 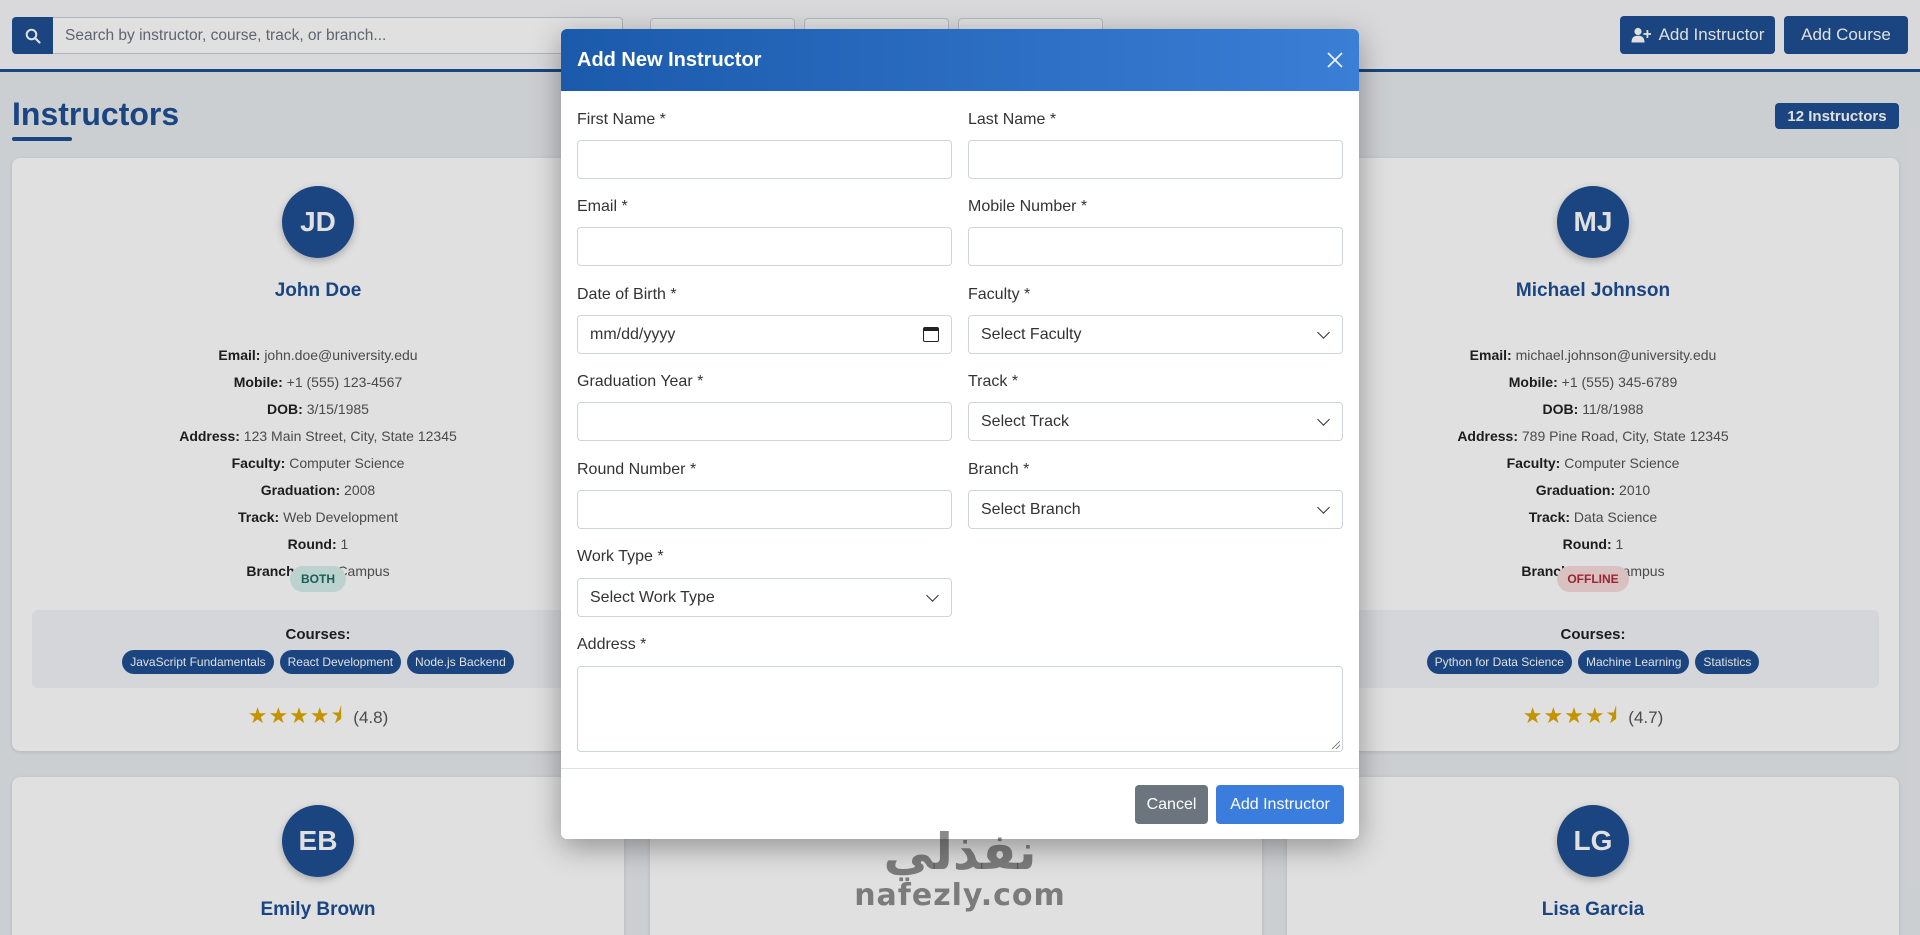 I want to click on branch-select: Select Branch, so click(x=1155, y=509).